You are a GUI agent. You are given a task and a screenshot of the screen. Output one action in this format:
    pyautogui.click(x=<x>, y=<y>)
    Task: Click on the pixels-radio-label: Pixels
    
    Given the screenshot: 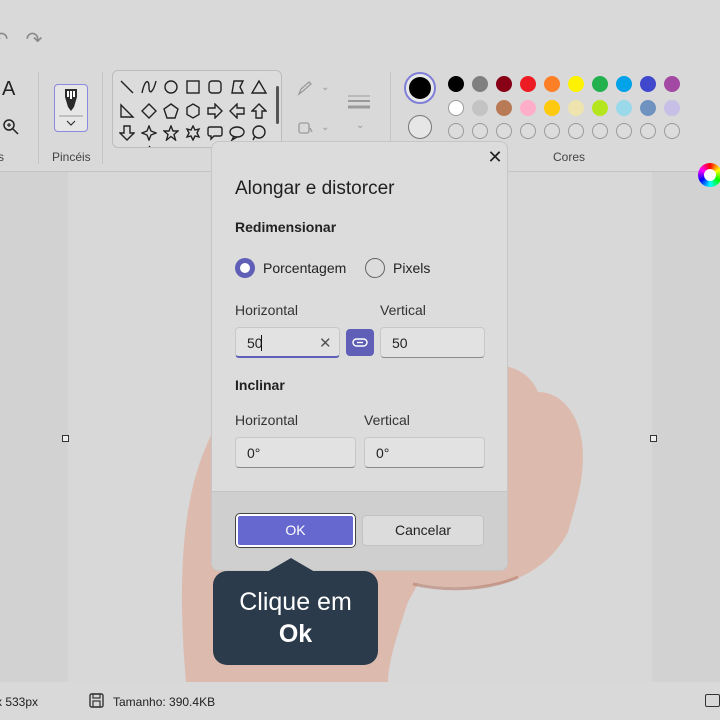 What is the action you would take?
    pyautogui.click(x=411, y=268)
    